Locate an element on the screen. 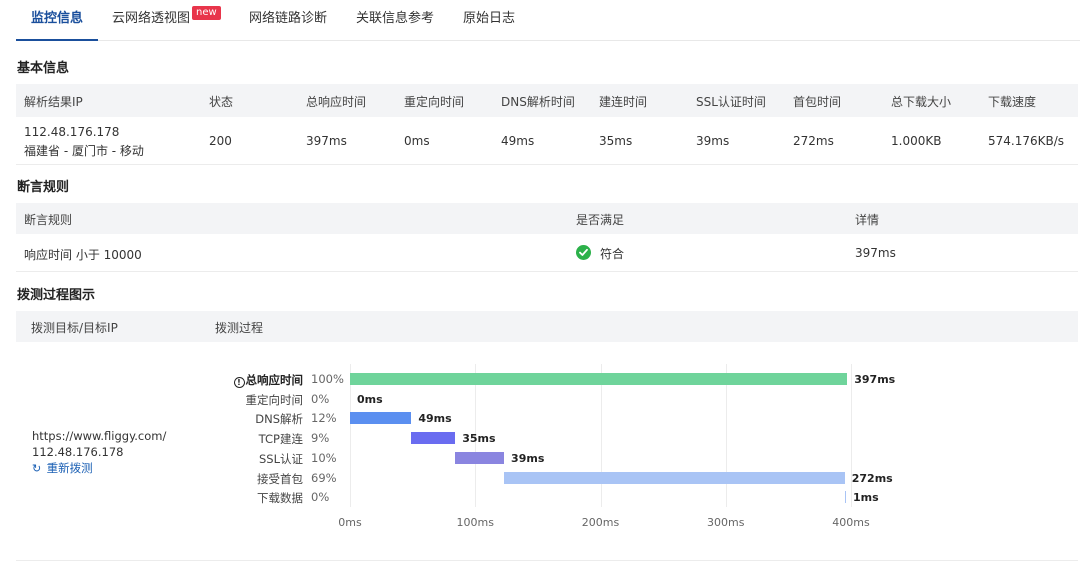 The image size is (1080, 579). assertion-rule: 响应时间 小于 10000 is located at coordinates (83, 255).